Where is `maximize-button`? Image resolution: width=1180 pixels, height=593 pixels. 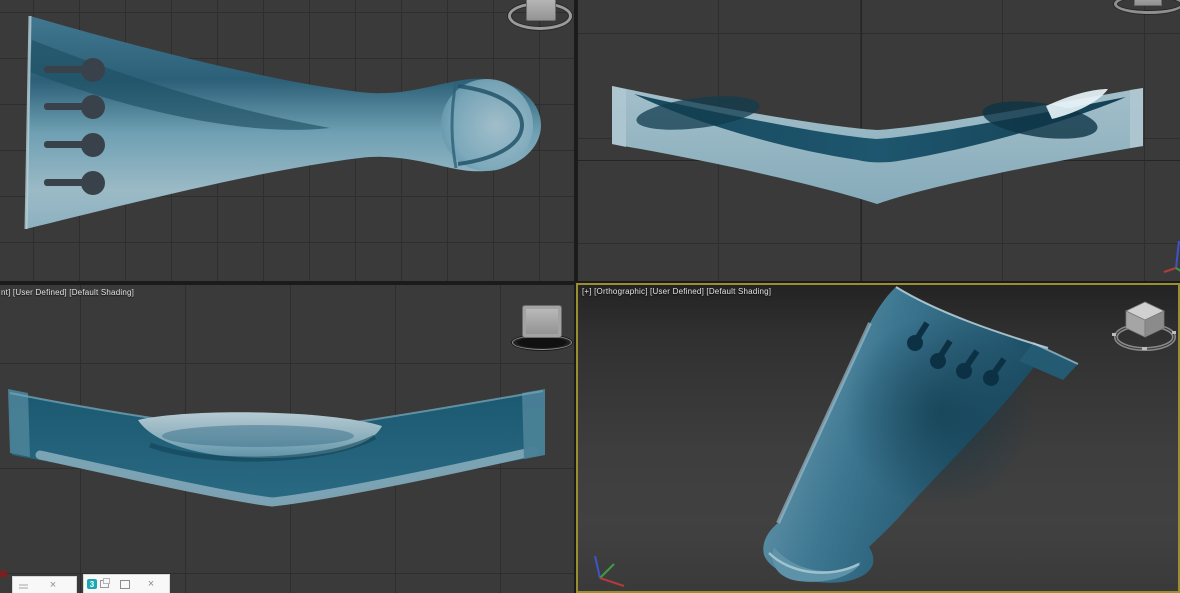
maximize-button is located at coordinates (125, 584).